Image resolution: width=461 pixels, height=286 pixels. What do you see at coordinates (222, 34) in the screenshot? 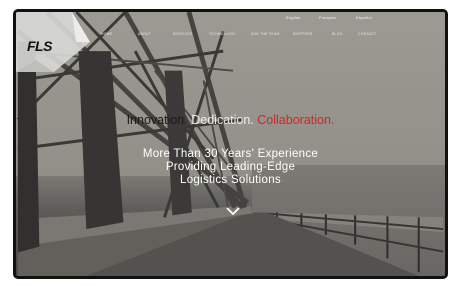
I see `nav-technology: TECHNOLOGY` at bounding box center [222, 34].